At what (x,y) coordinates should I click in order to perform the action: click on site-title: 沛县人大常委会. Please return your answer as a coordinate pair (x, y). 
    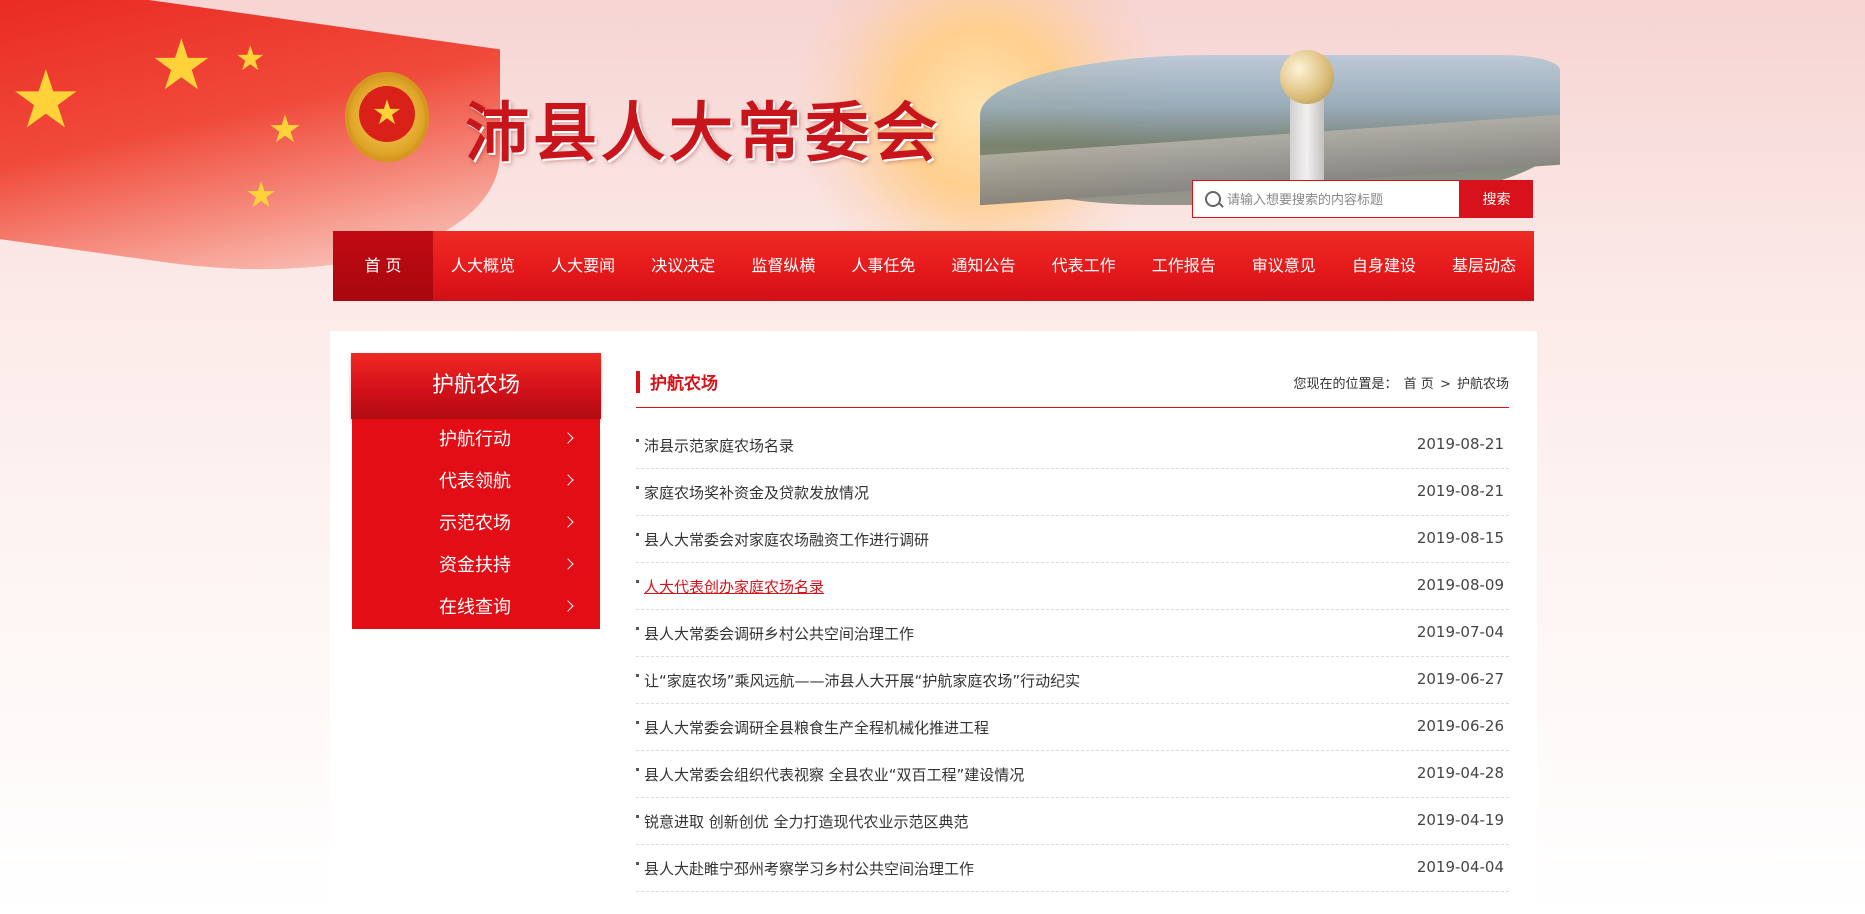
    Looking at the image, I should click on (703, 133).